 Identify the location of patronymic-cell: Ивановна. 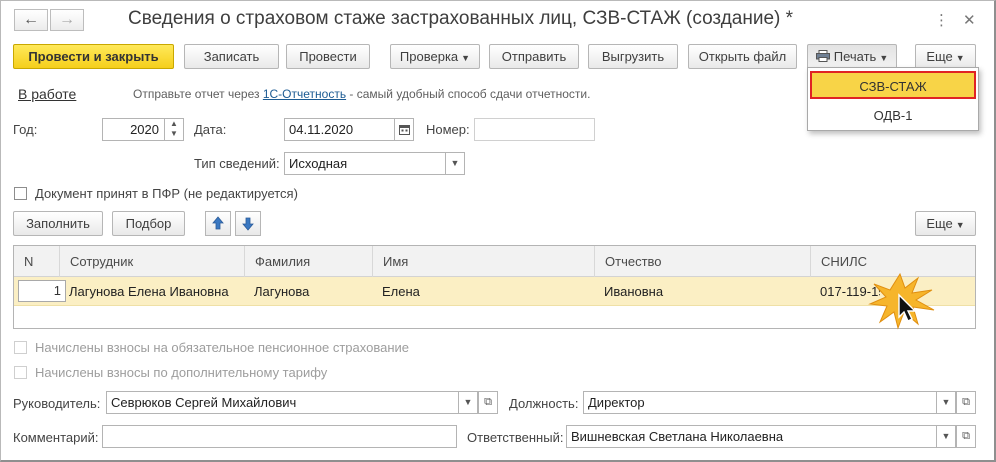
(702, 291).